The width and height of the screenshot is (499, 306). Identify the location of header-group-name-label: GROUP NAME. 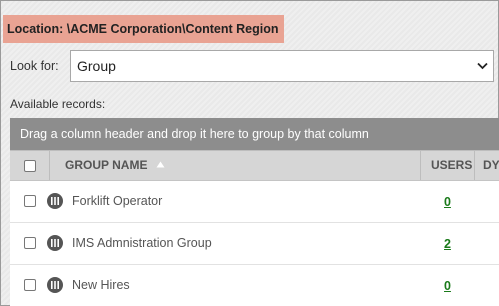
(106, 165).